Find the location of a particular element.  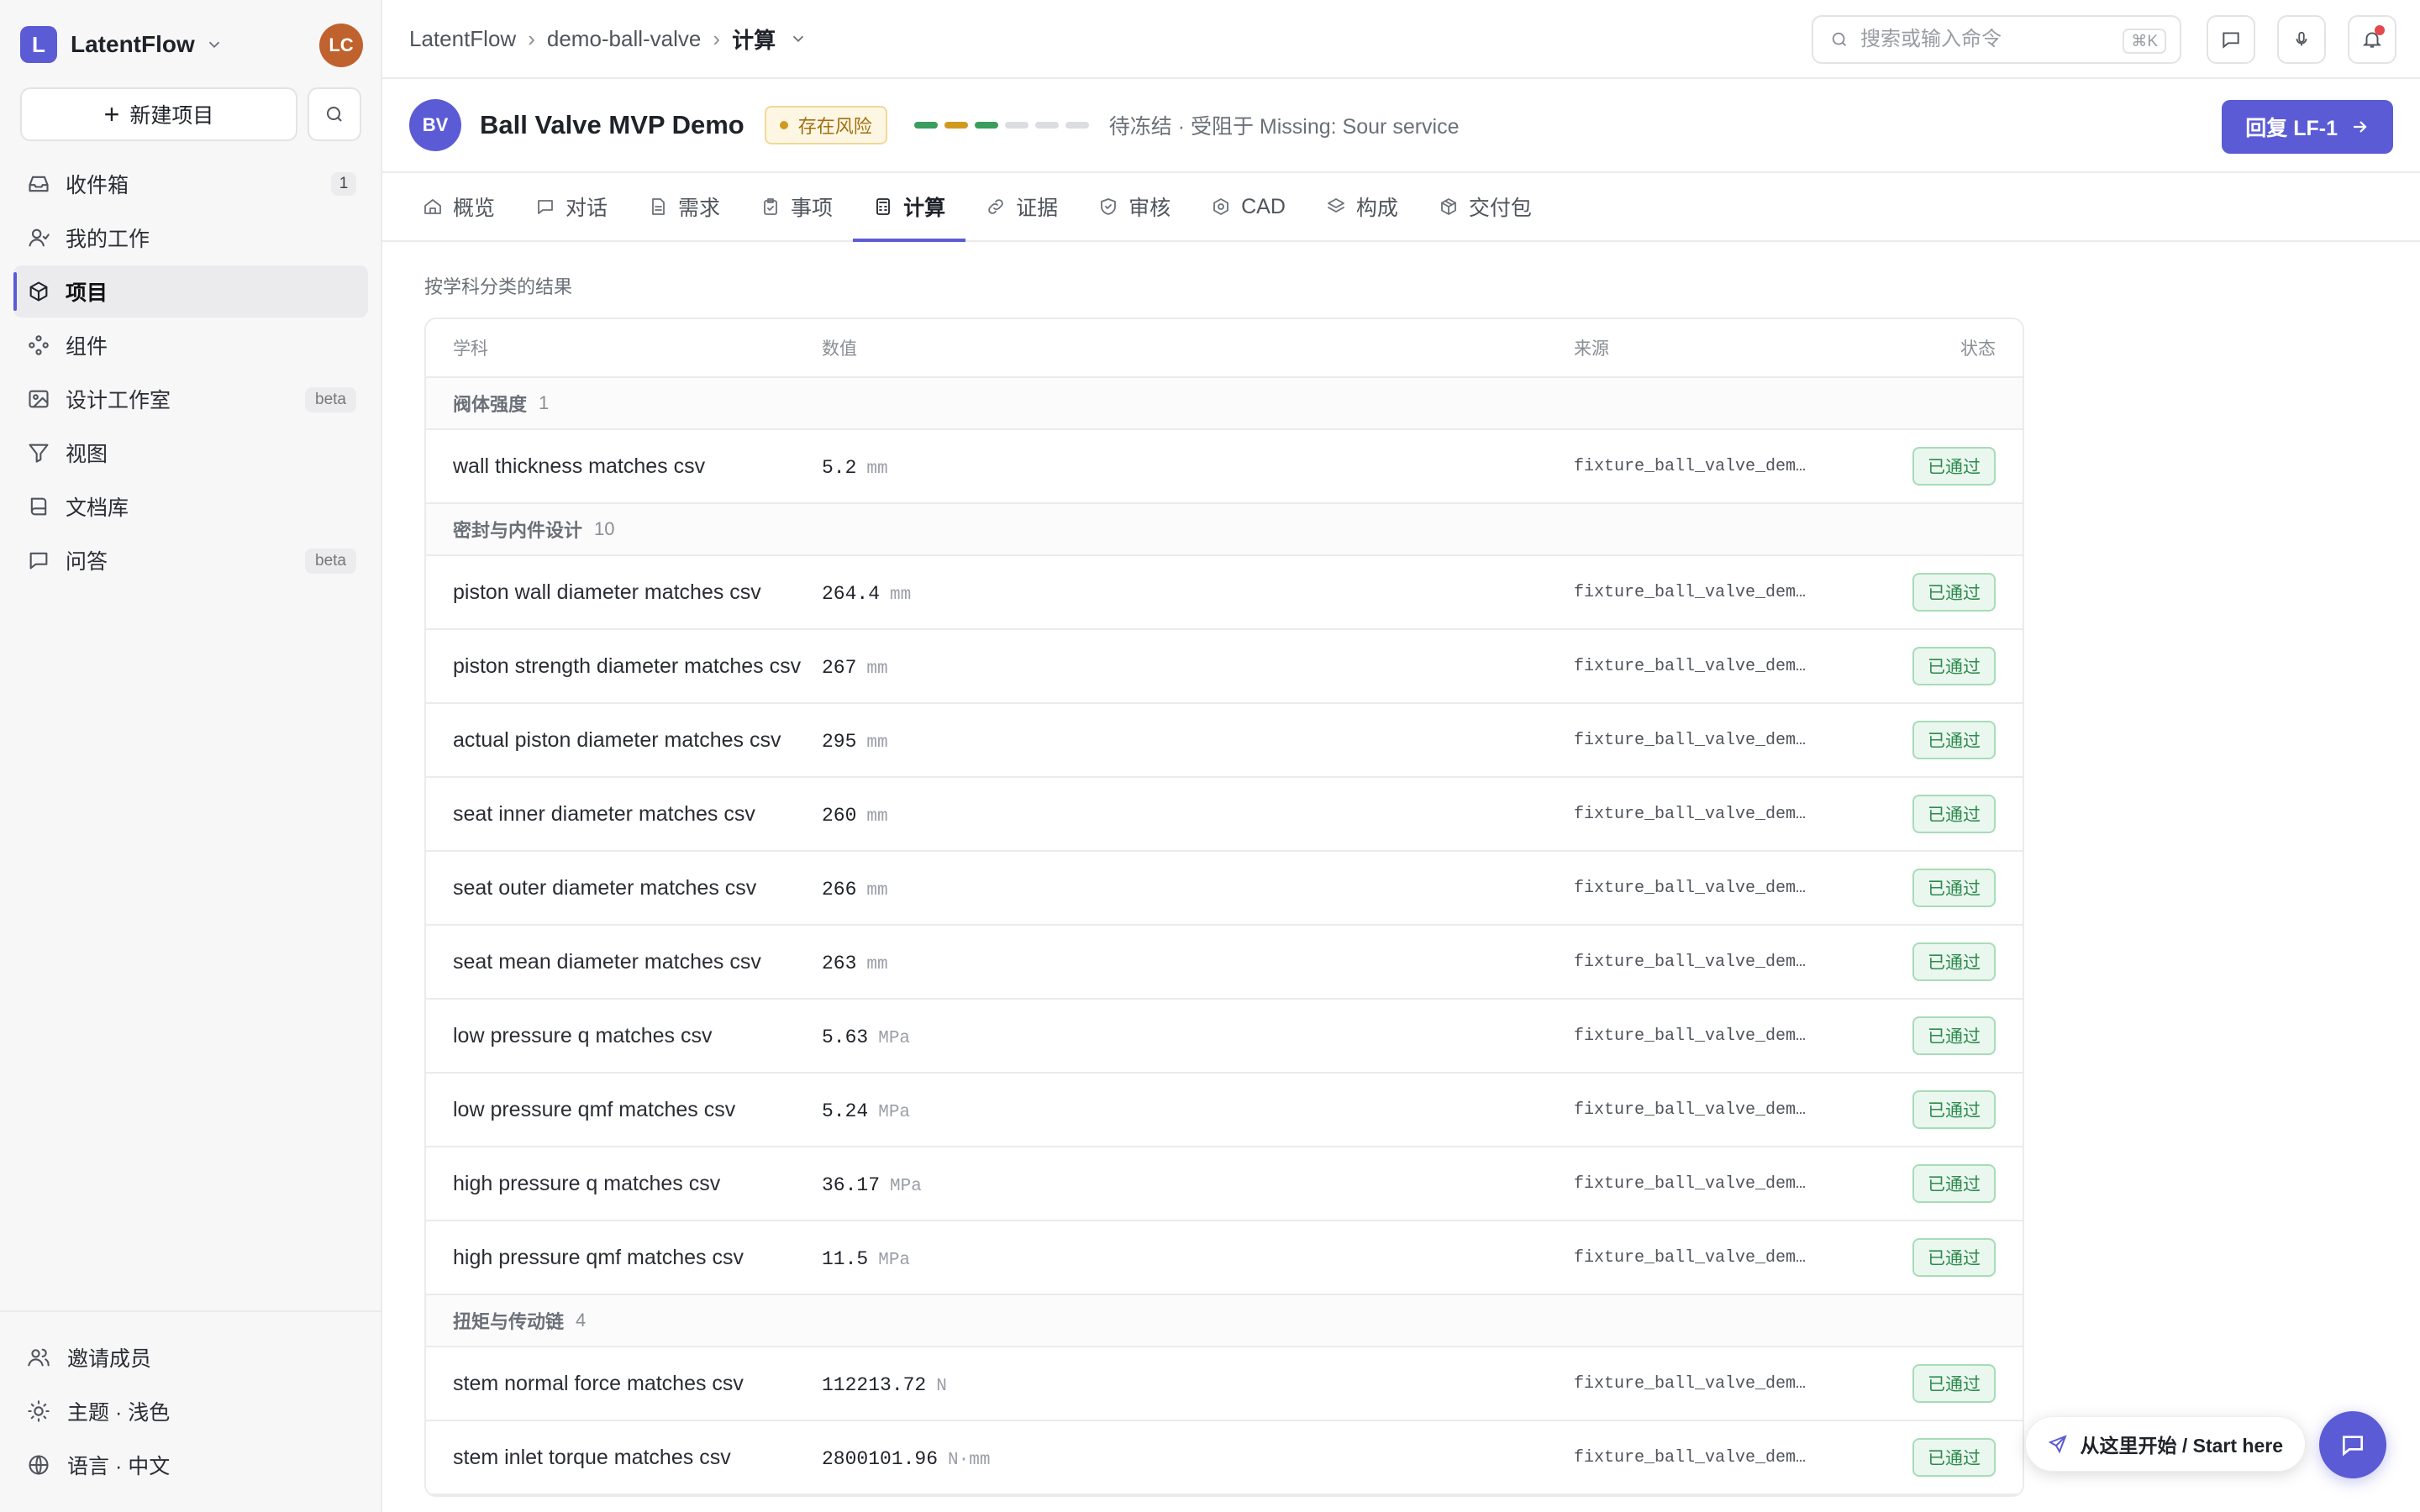

user-avatar: LC is located at coordinates (341, 45).